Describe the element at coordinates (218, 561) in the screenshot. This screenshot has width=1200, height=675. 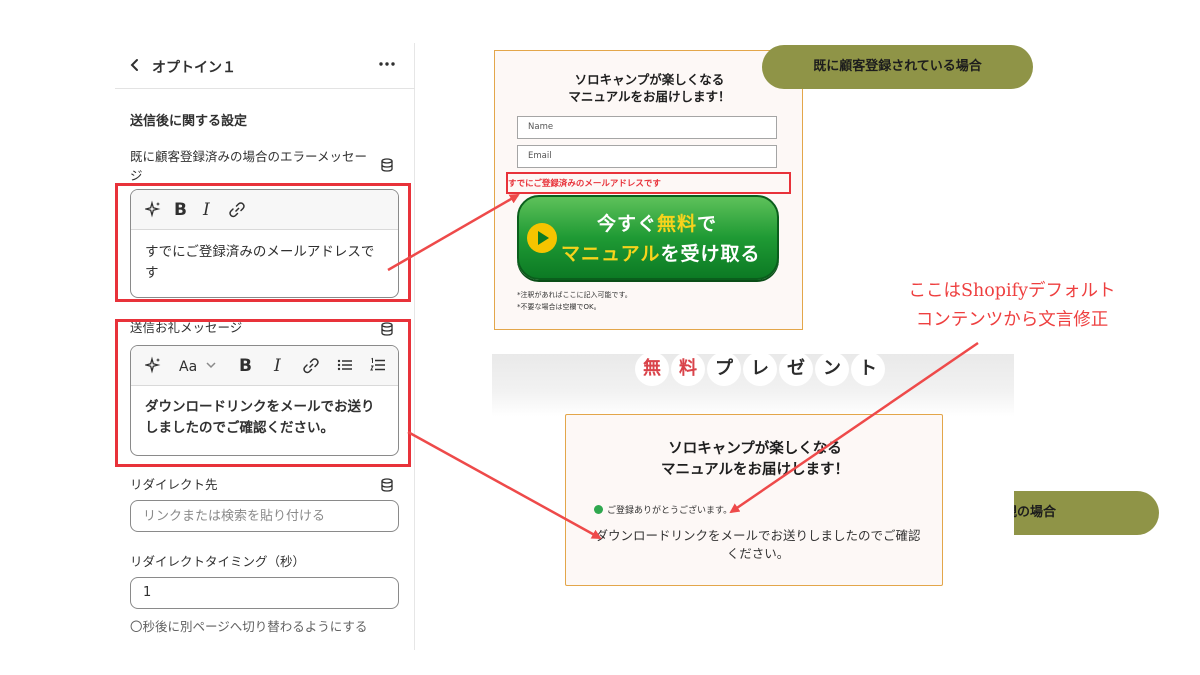
I see `redirect-timing-label: リダイレクトタイミング（秒）` at that location.